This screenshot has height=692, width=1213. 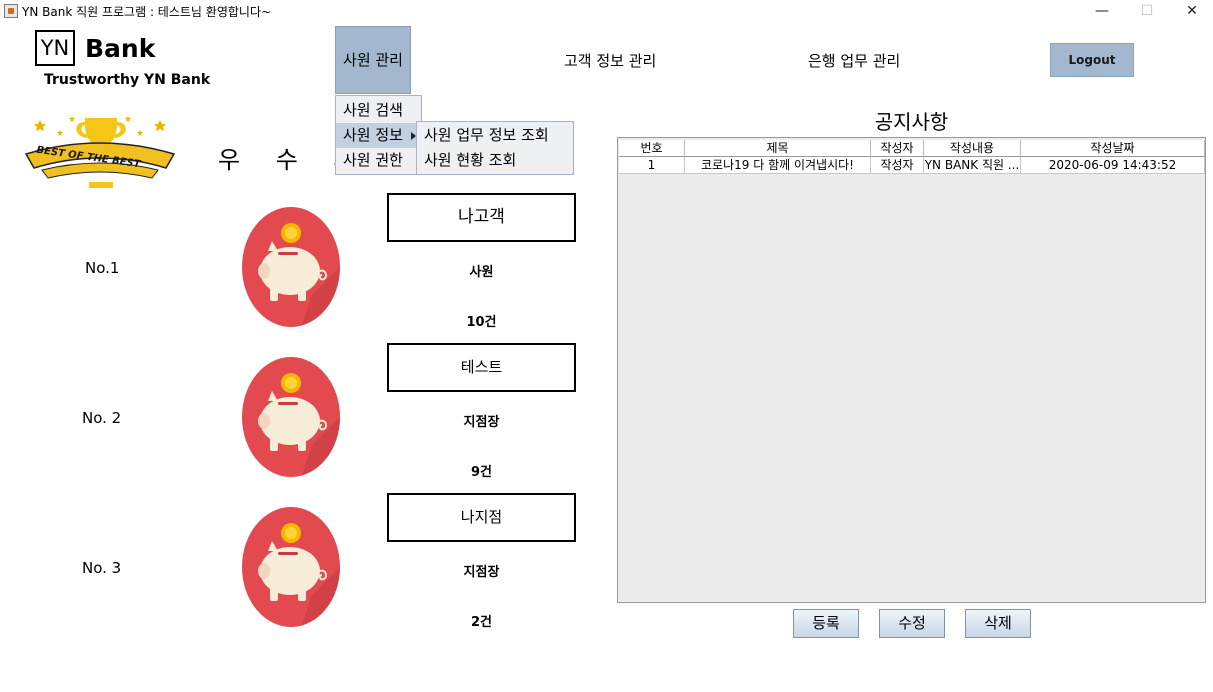 What do you see at coordinates (481, 517) in the screenshot?
I see `rank-name-3: 나지점` at bounding box center [481, 517].